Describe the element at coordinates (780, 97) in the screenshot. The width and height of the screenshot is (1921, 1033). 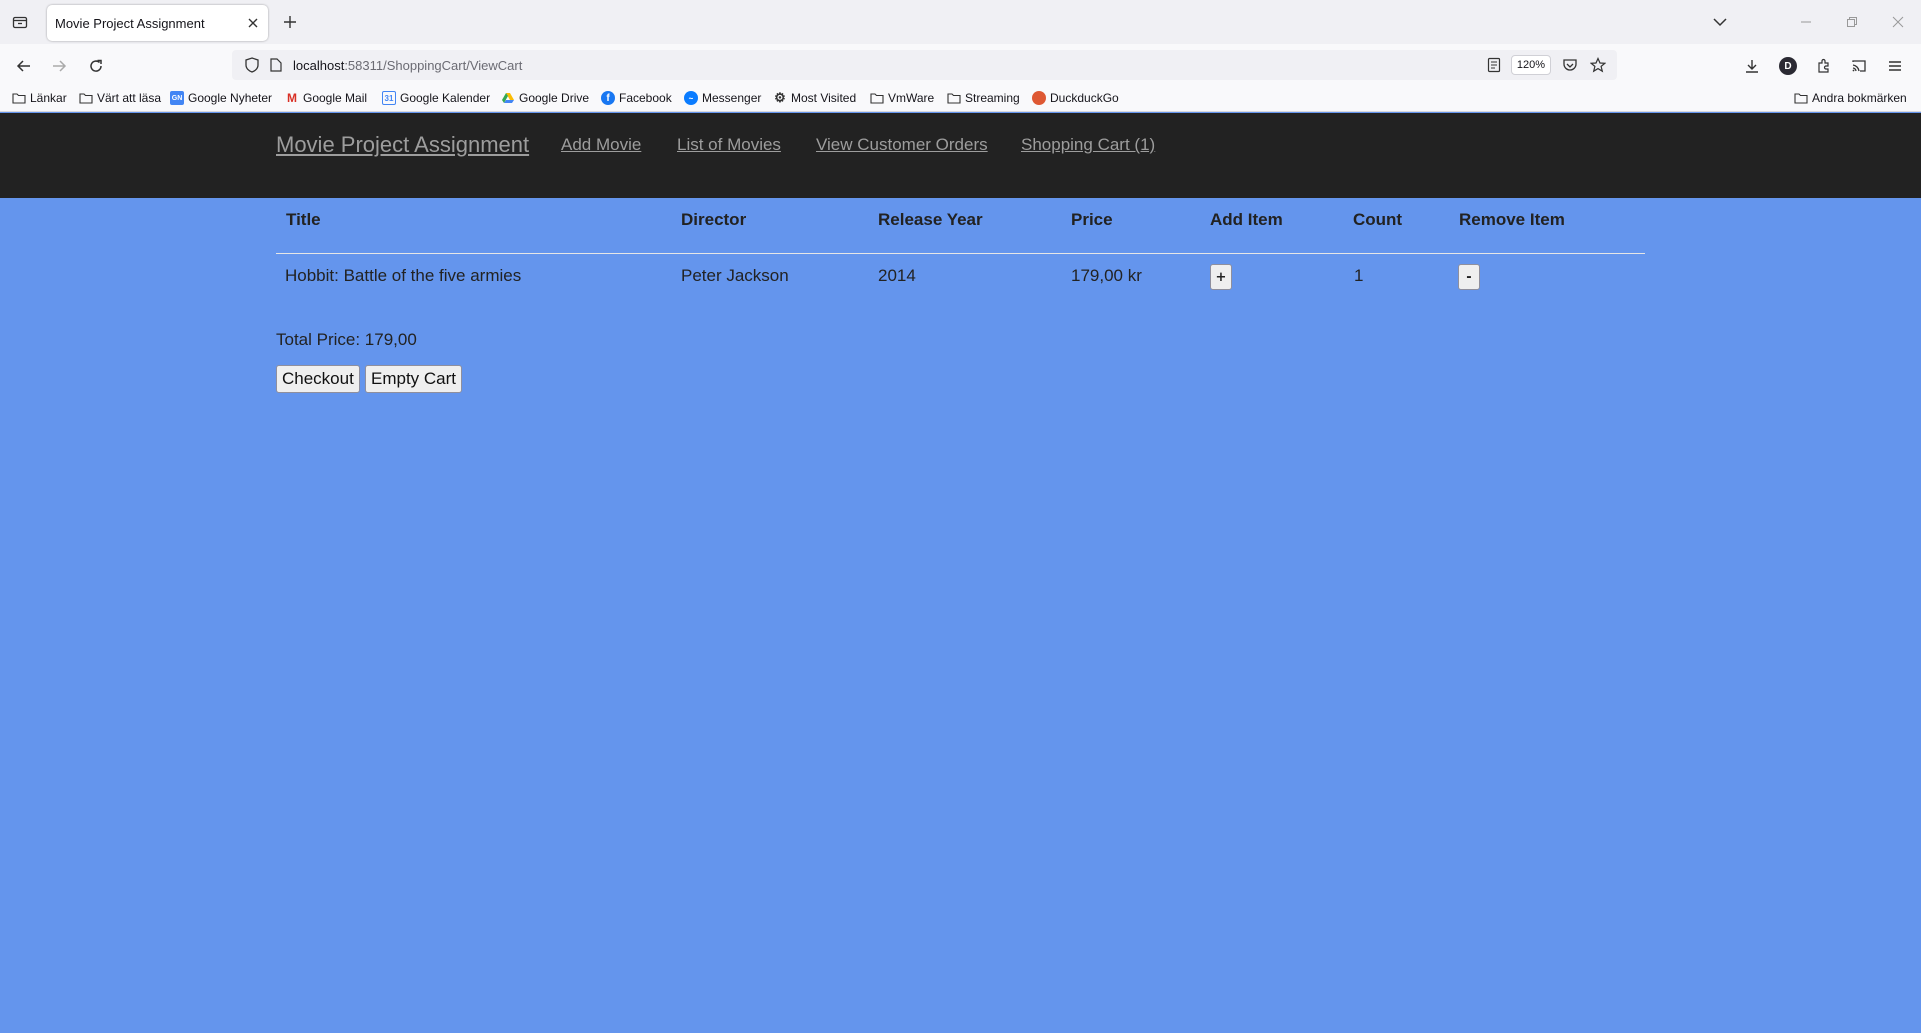
I see `gear-icon: ⚙` at that location.